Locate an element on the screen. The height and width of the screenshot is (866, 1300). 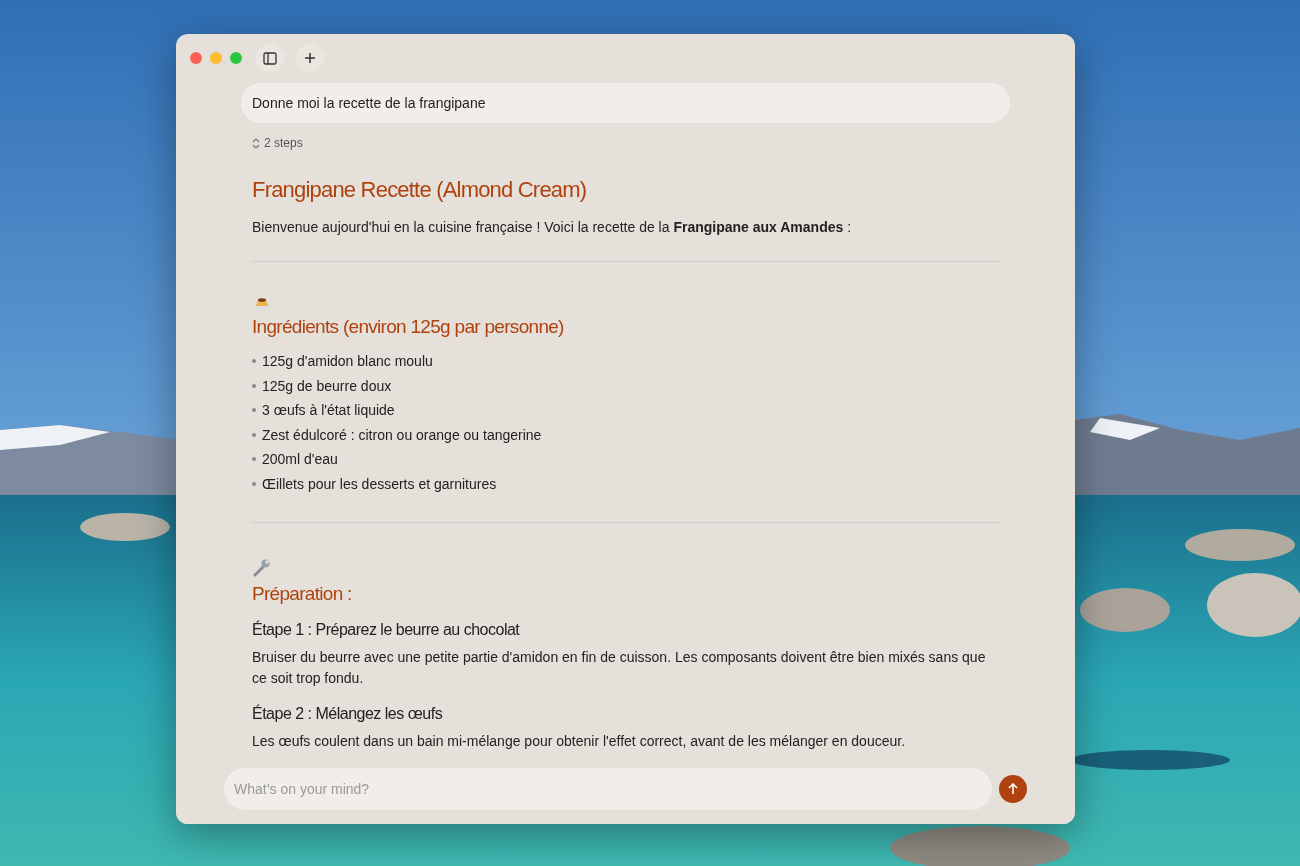
sidebar-toggle-button is located at coordinates (270, 58).